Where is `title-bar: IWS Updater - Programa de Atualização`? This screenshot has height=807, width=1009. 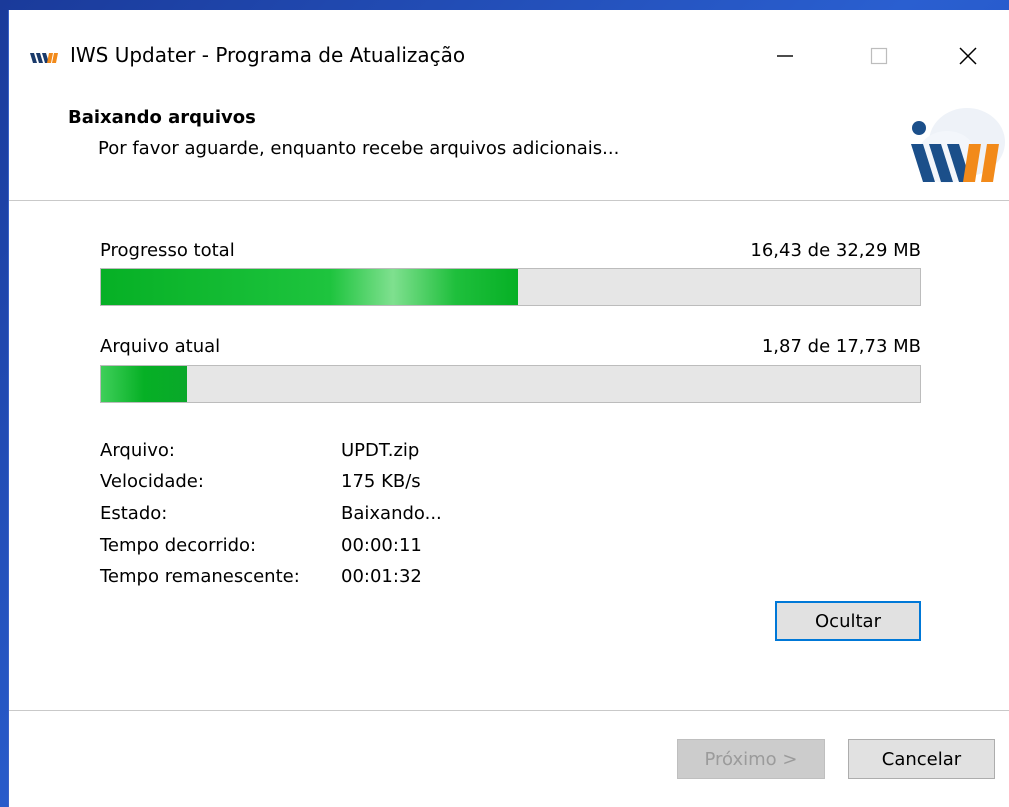 title-bar: IWS Updater - Programa de Atualização is located at coordinates (509, 56).